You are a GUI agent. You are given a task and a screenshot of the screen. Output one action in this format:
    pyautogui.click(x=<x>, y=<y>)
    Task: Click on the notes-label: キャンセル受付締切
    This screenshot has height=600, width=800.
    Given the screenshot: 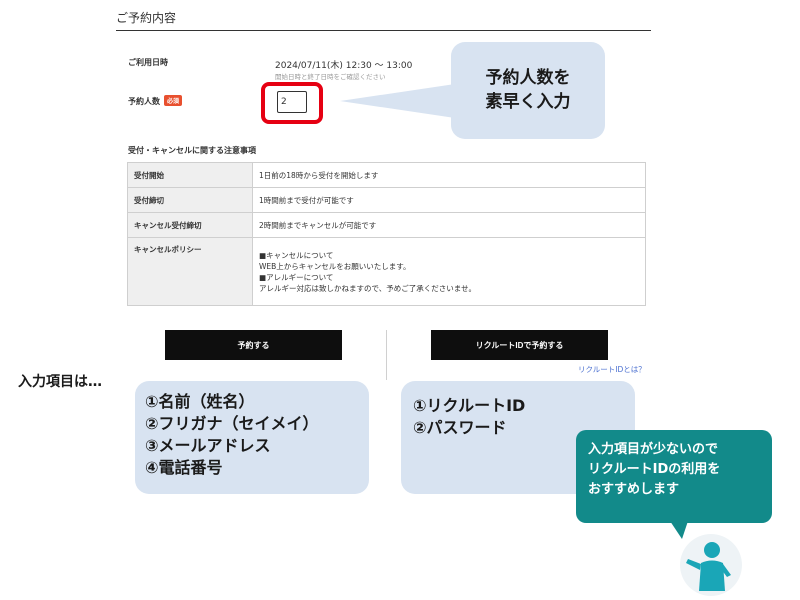 What is the action you would take?
    pyautogui.click(x=190, y=225)
    